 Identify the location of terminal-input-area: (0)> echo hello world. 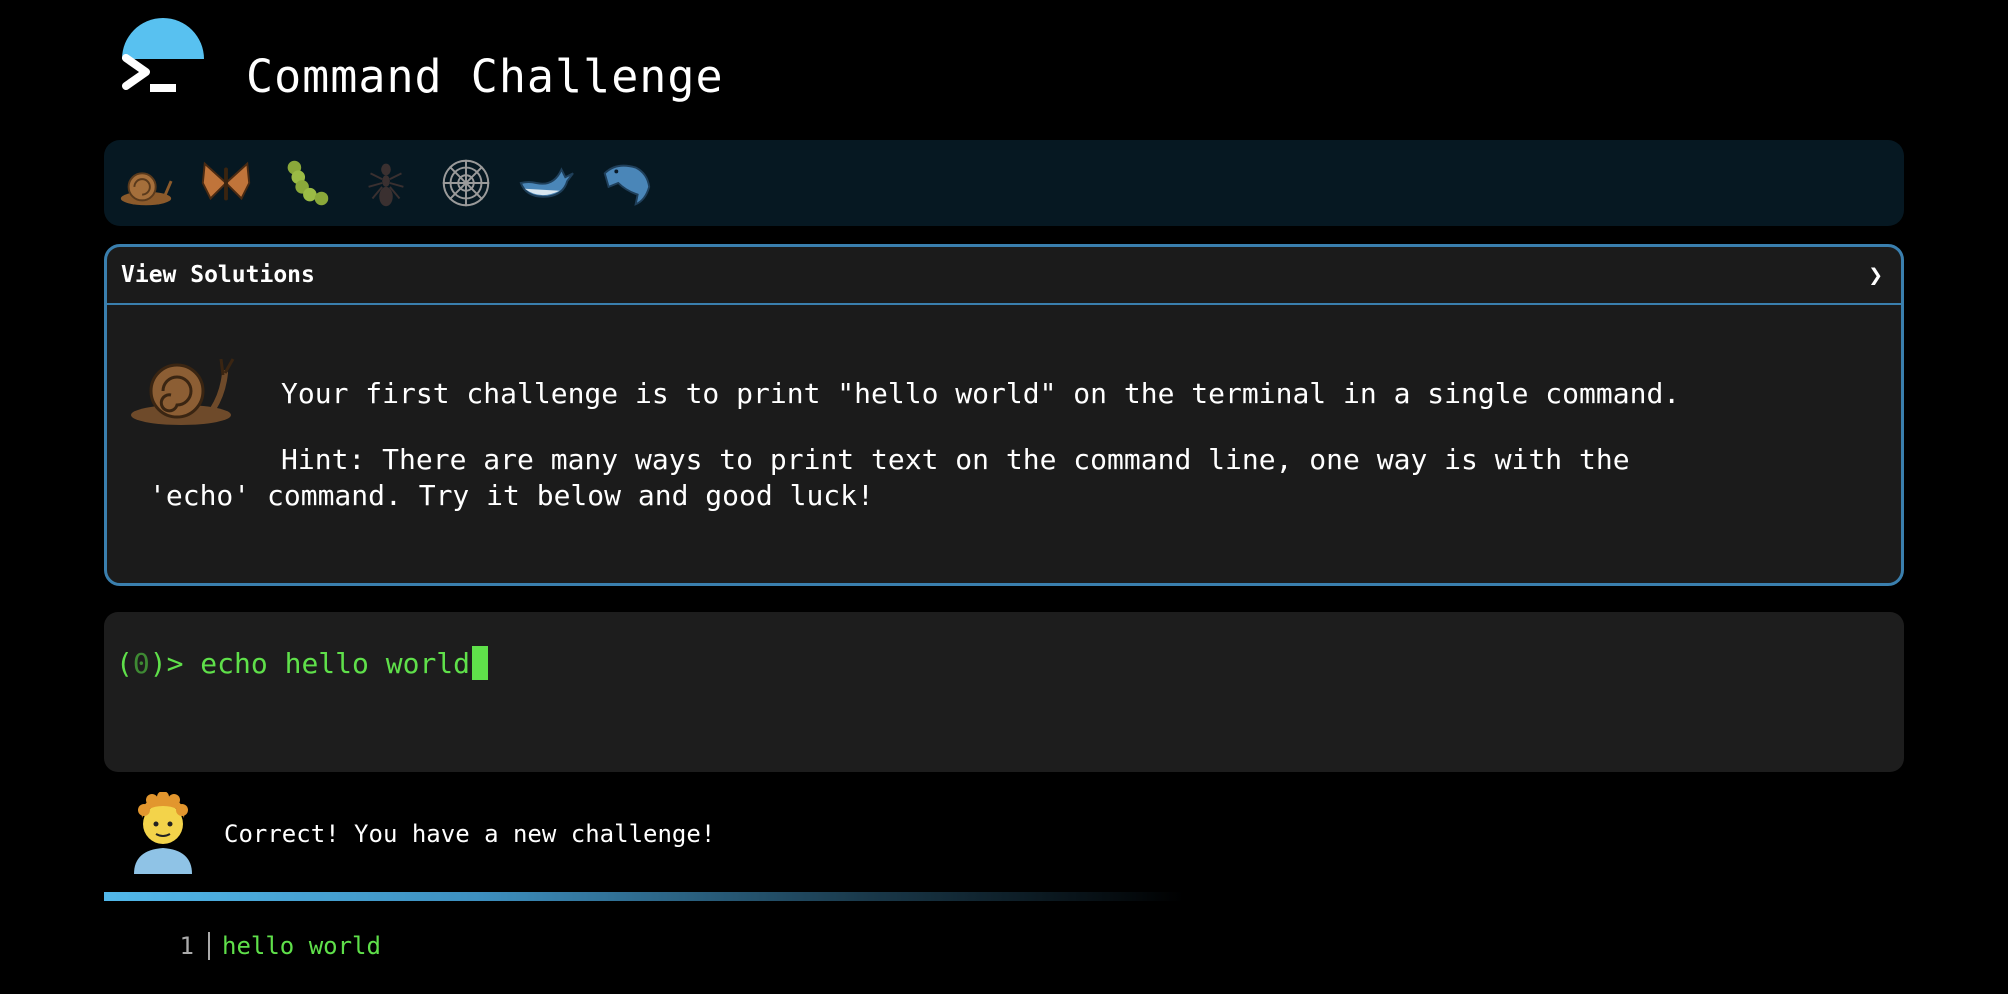
(1004, 692).